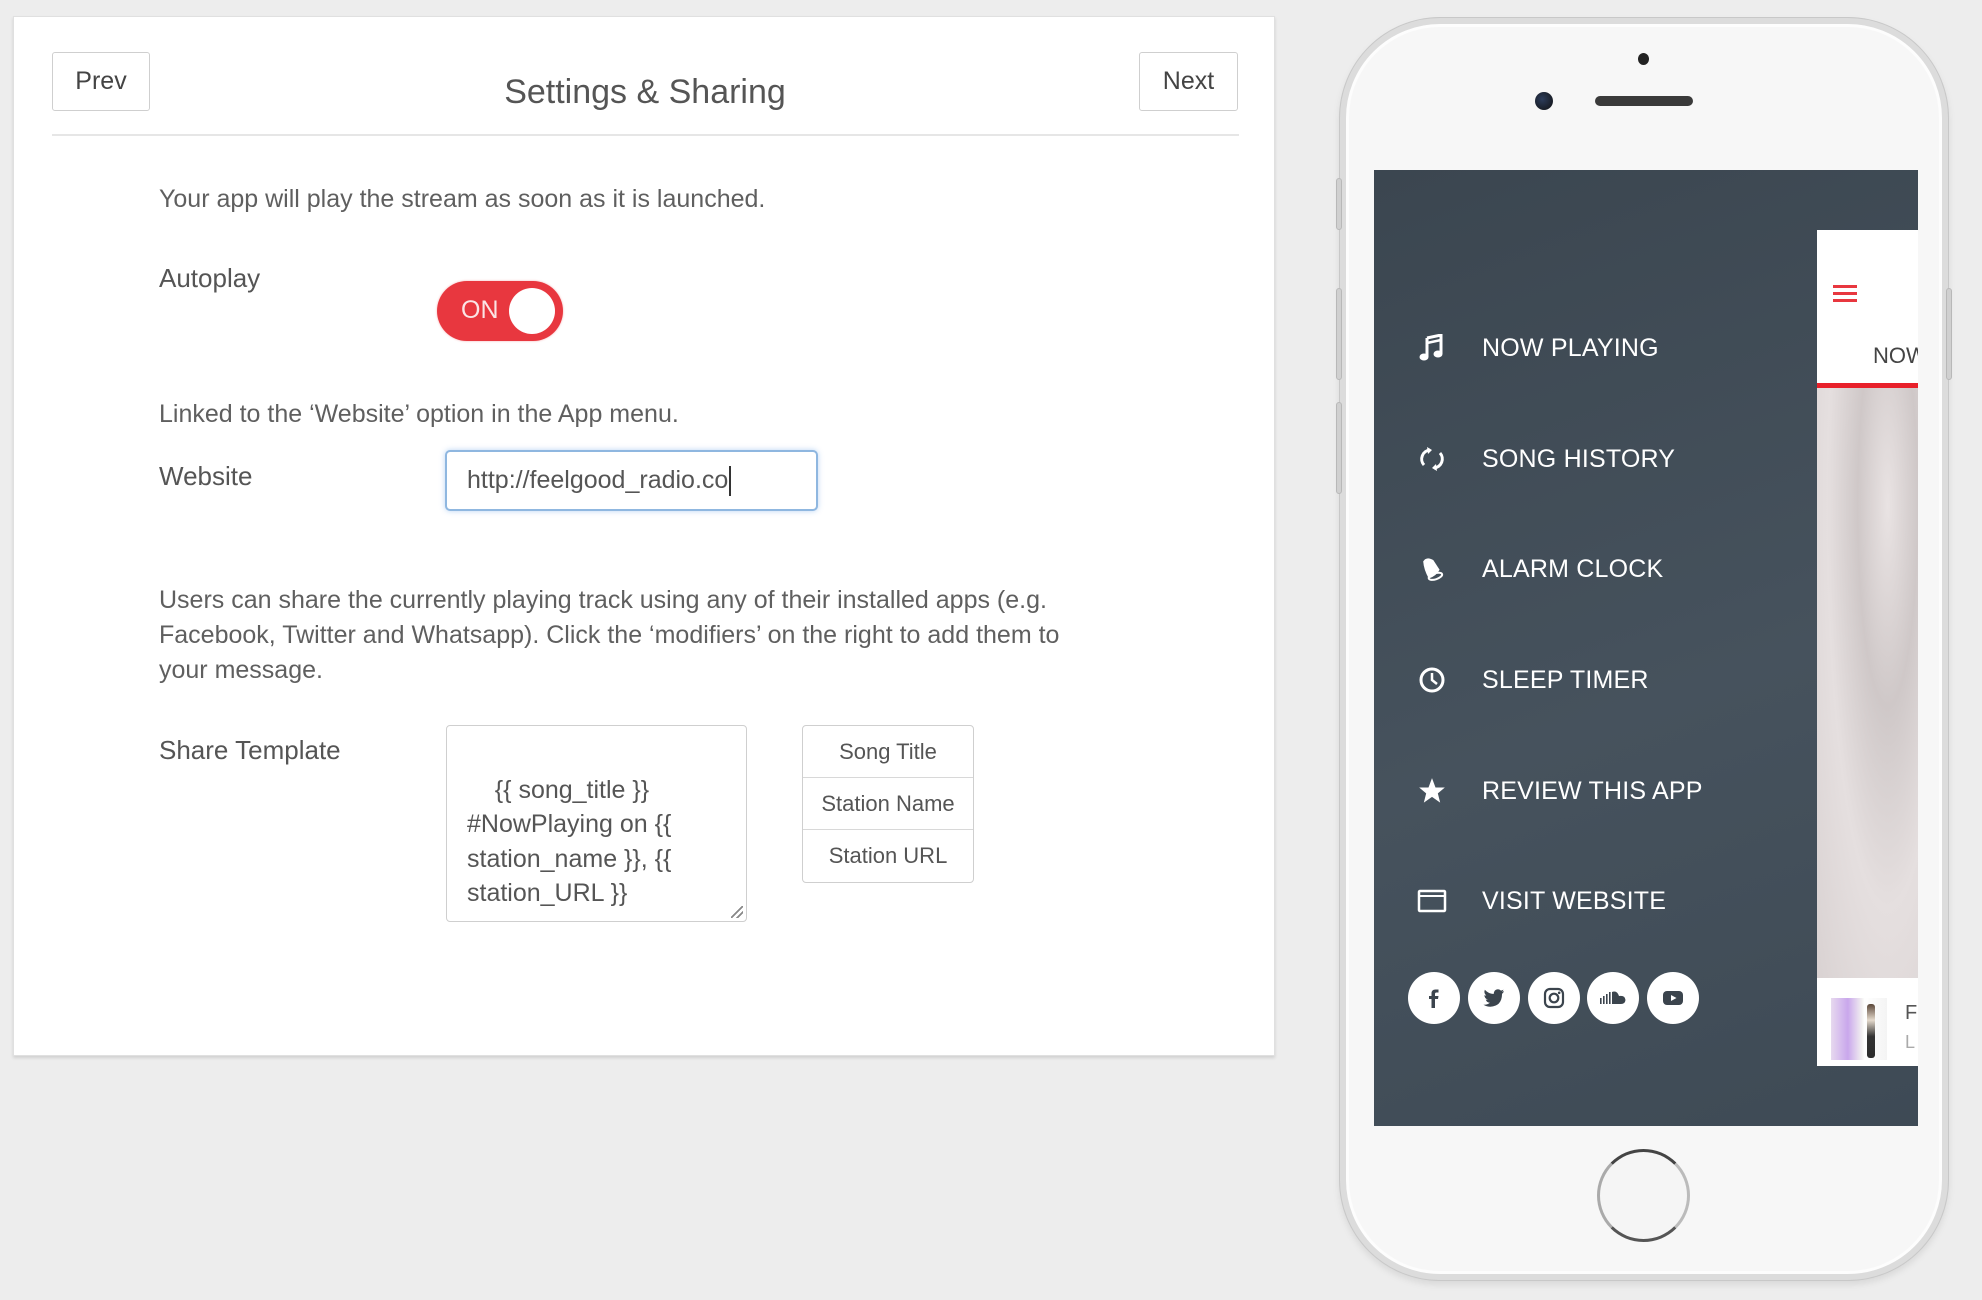  What do you see at coordinates (645, 92) in the screenshot?
I see `page-title: Settings & Sharing` at bounding box center [645, 92].